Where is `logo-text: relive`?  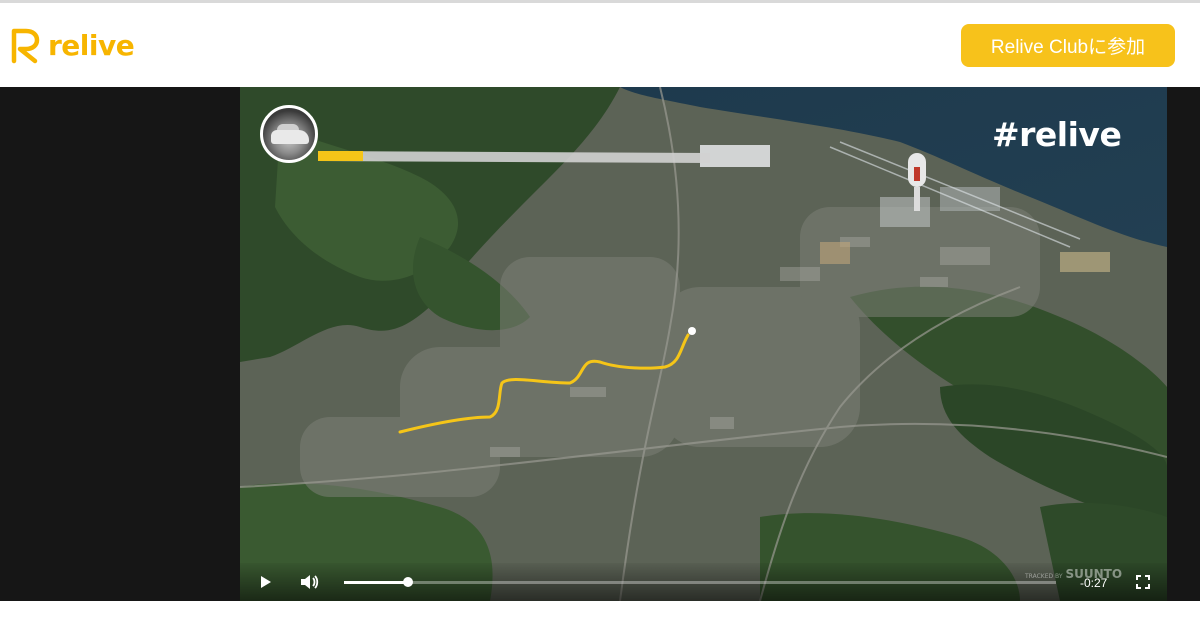 logo-text: relive is located at coordinates (91, 45).